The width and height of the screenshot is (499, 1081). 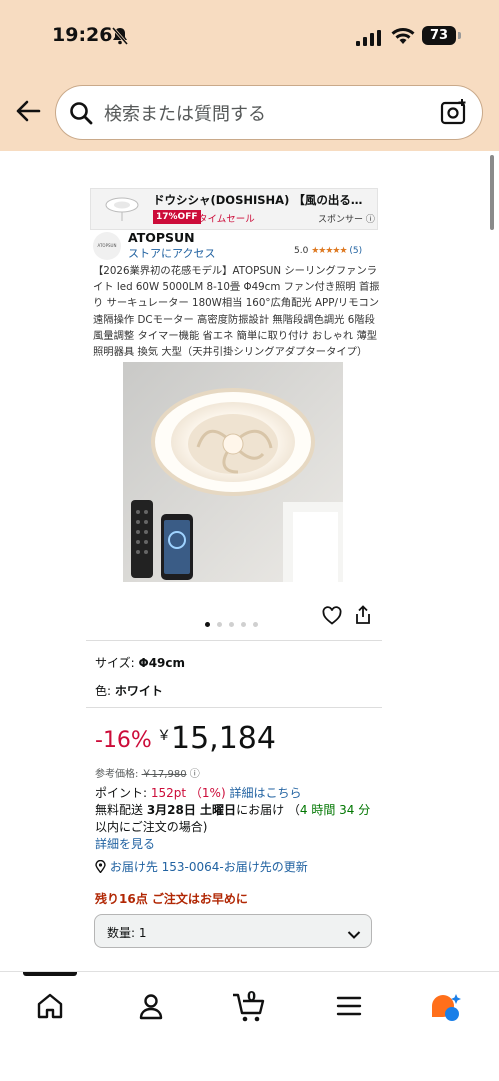 I want to click on wifi-icon, so click(x=403, y=38).